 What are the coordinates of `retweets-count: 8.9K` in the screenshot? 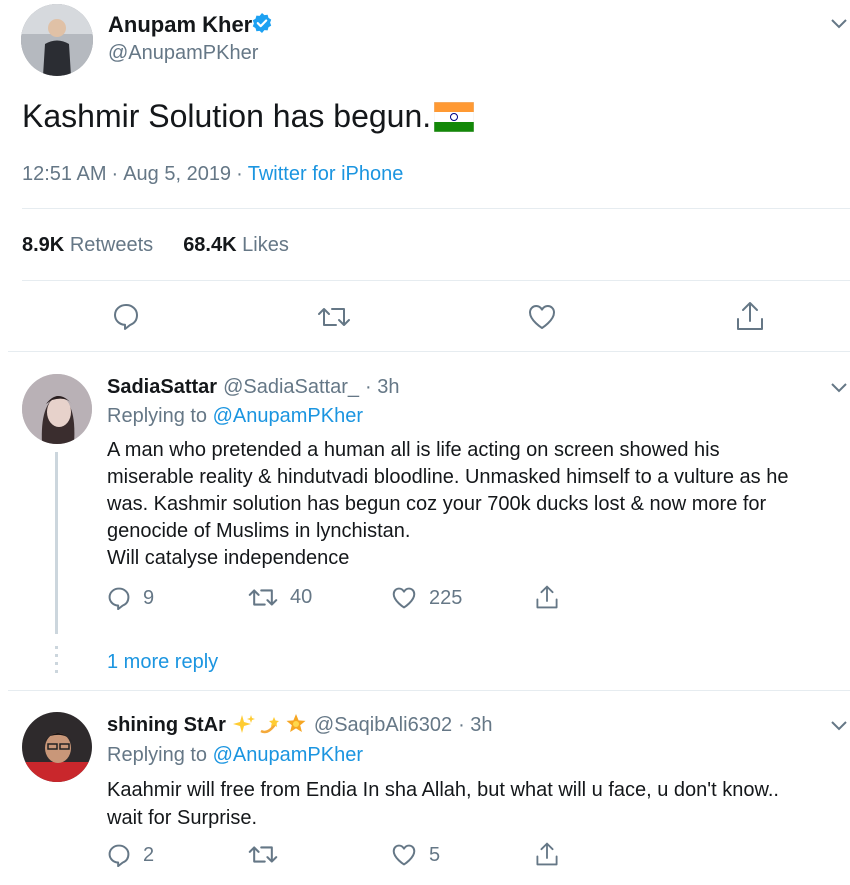 It's located at (43, 245).